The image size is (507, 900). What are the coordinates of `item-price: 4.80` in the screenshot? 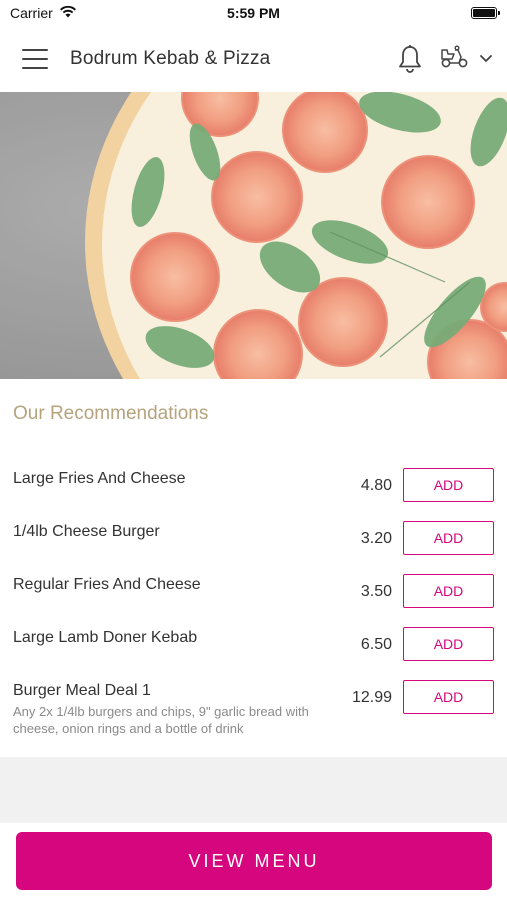 It's located at (376, 485).